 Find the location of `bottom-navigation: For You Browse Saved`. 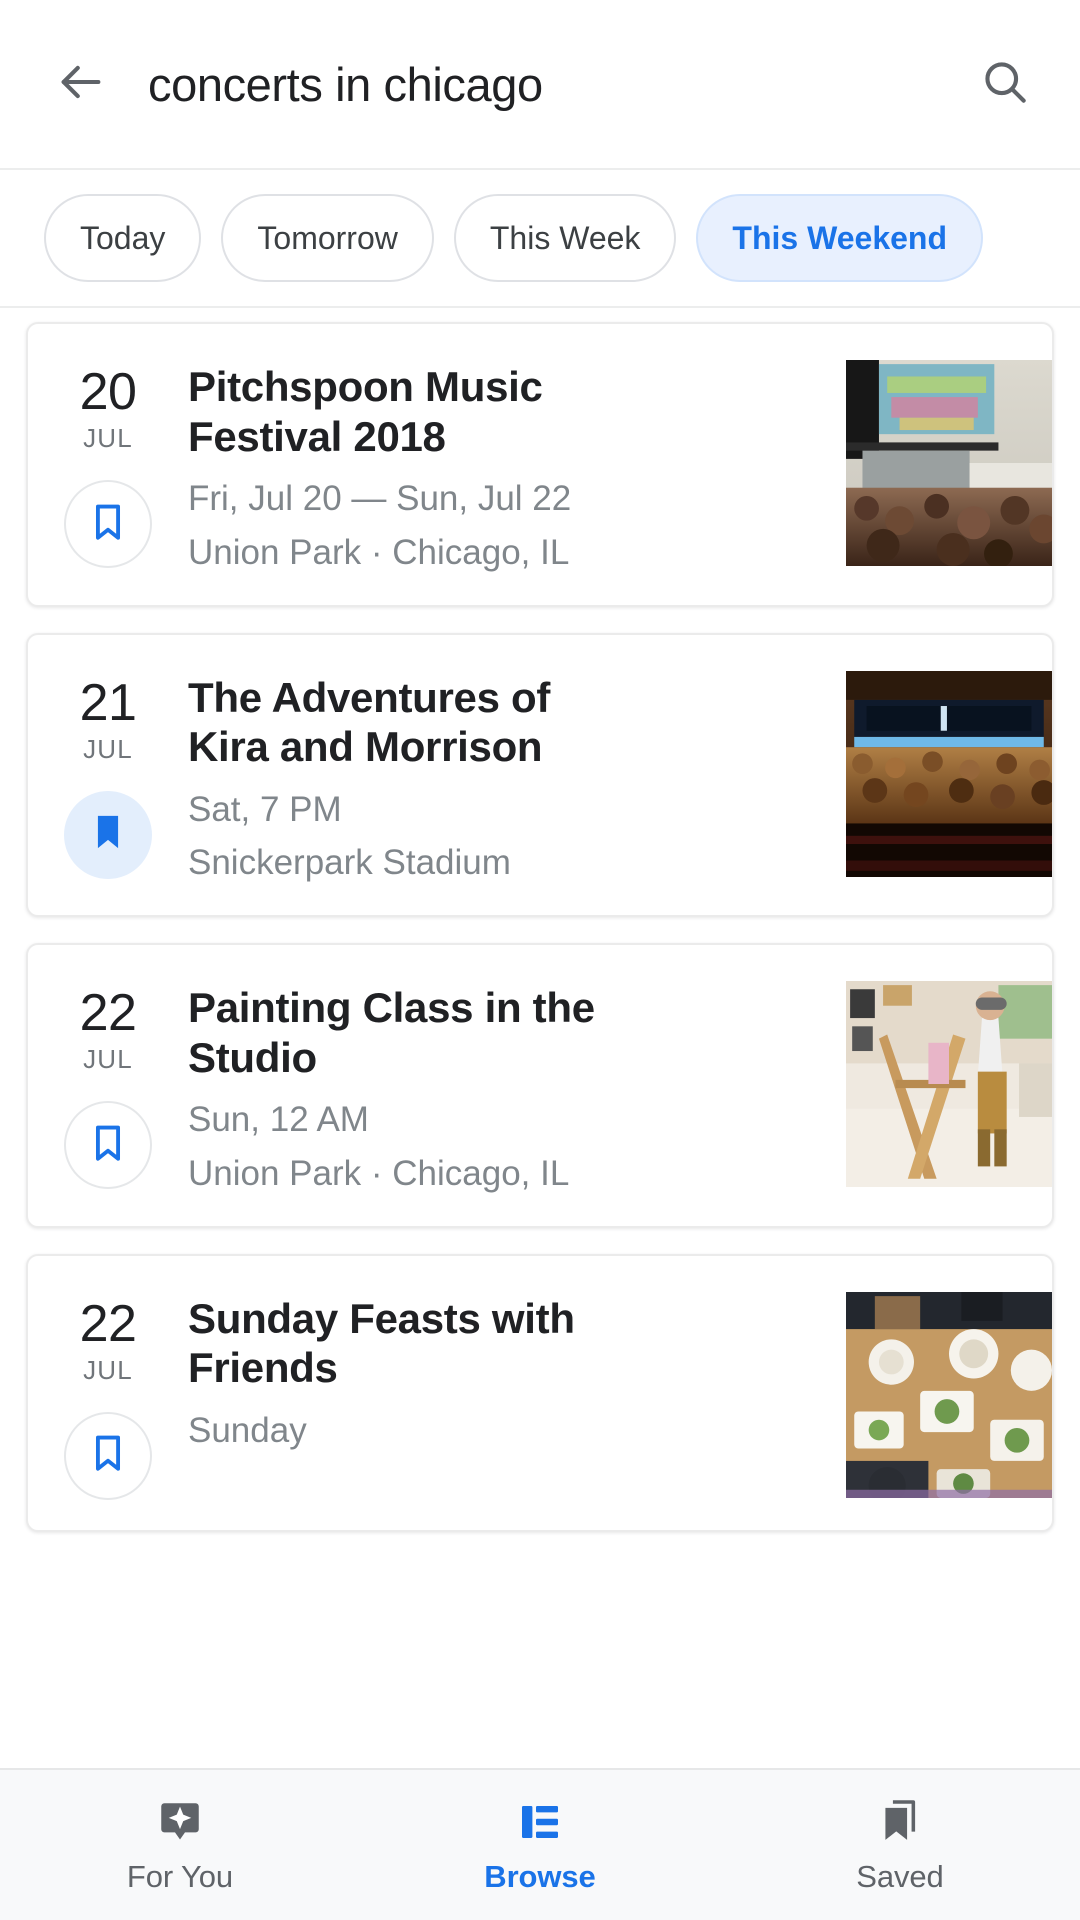

bottom-navigation: For You Browse Saved is located at coordinates (540, 1844).